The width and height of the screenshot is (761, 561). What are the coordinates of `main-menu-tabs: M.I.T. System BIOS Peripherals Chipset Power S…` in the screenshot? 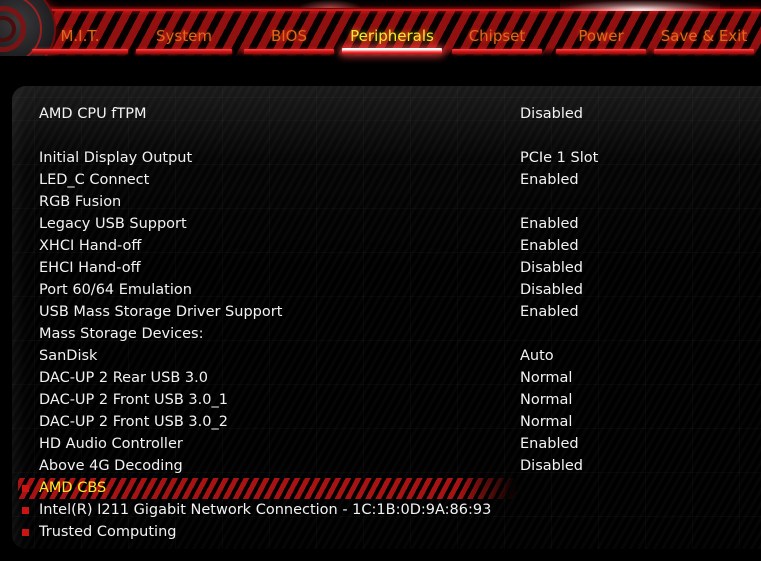 It's located at (380, 42).